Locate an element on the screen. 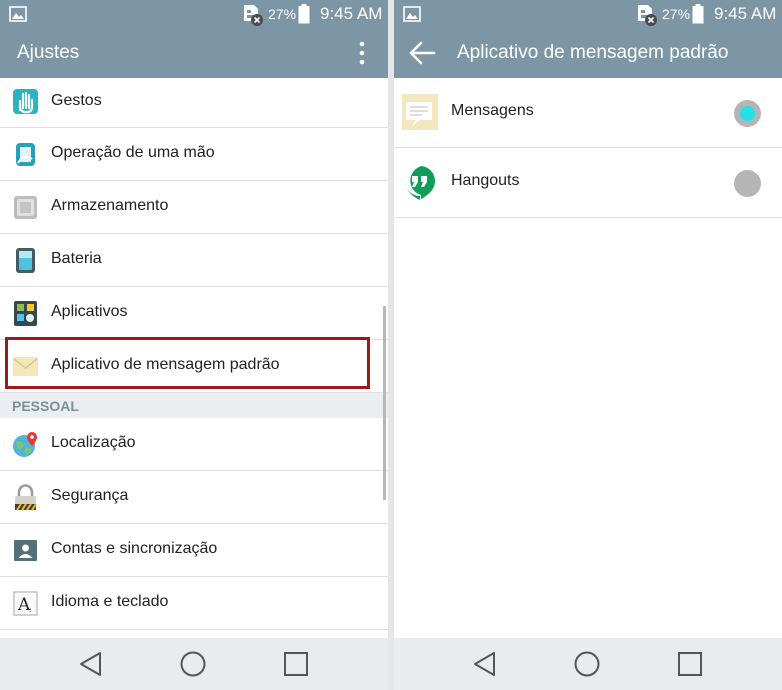  settings-item-operacao-uma-mao: Operação de uma mão is located at coordinates (194, 154).